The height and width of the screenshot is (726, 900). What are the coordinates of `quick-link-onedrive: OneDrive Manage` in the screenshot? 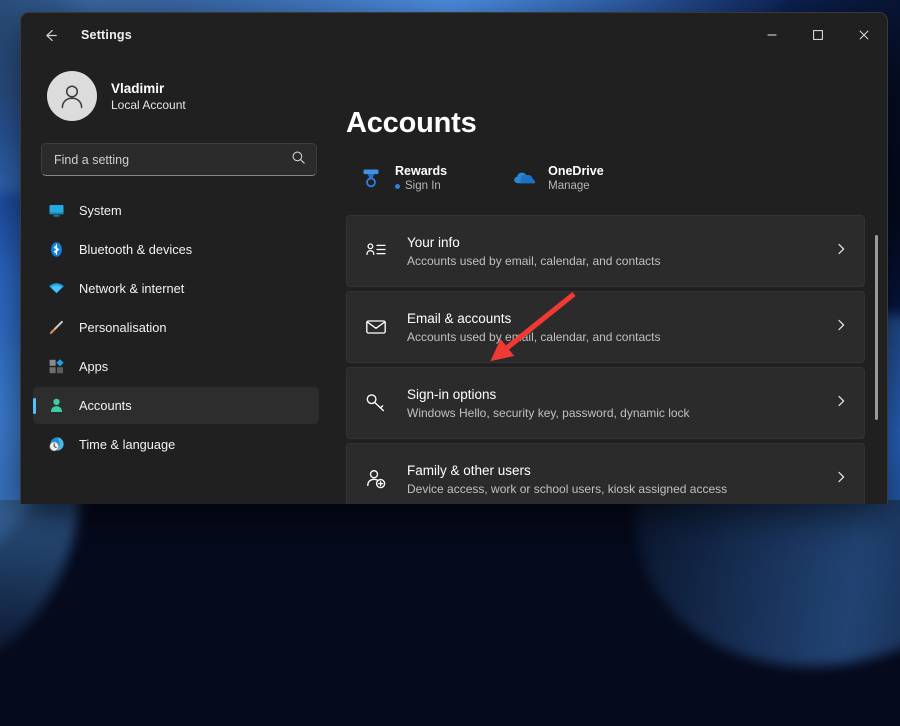 It's located at (558, 178).